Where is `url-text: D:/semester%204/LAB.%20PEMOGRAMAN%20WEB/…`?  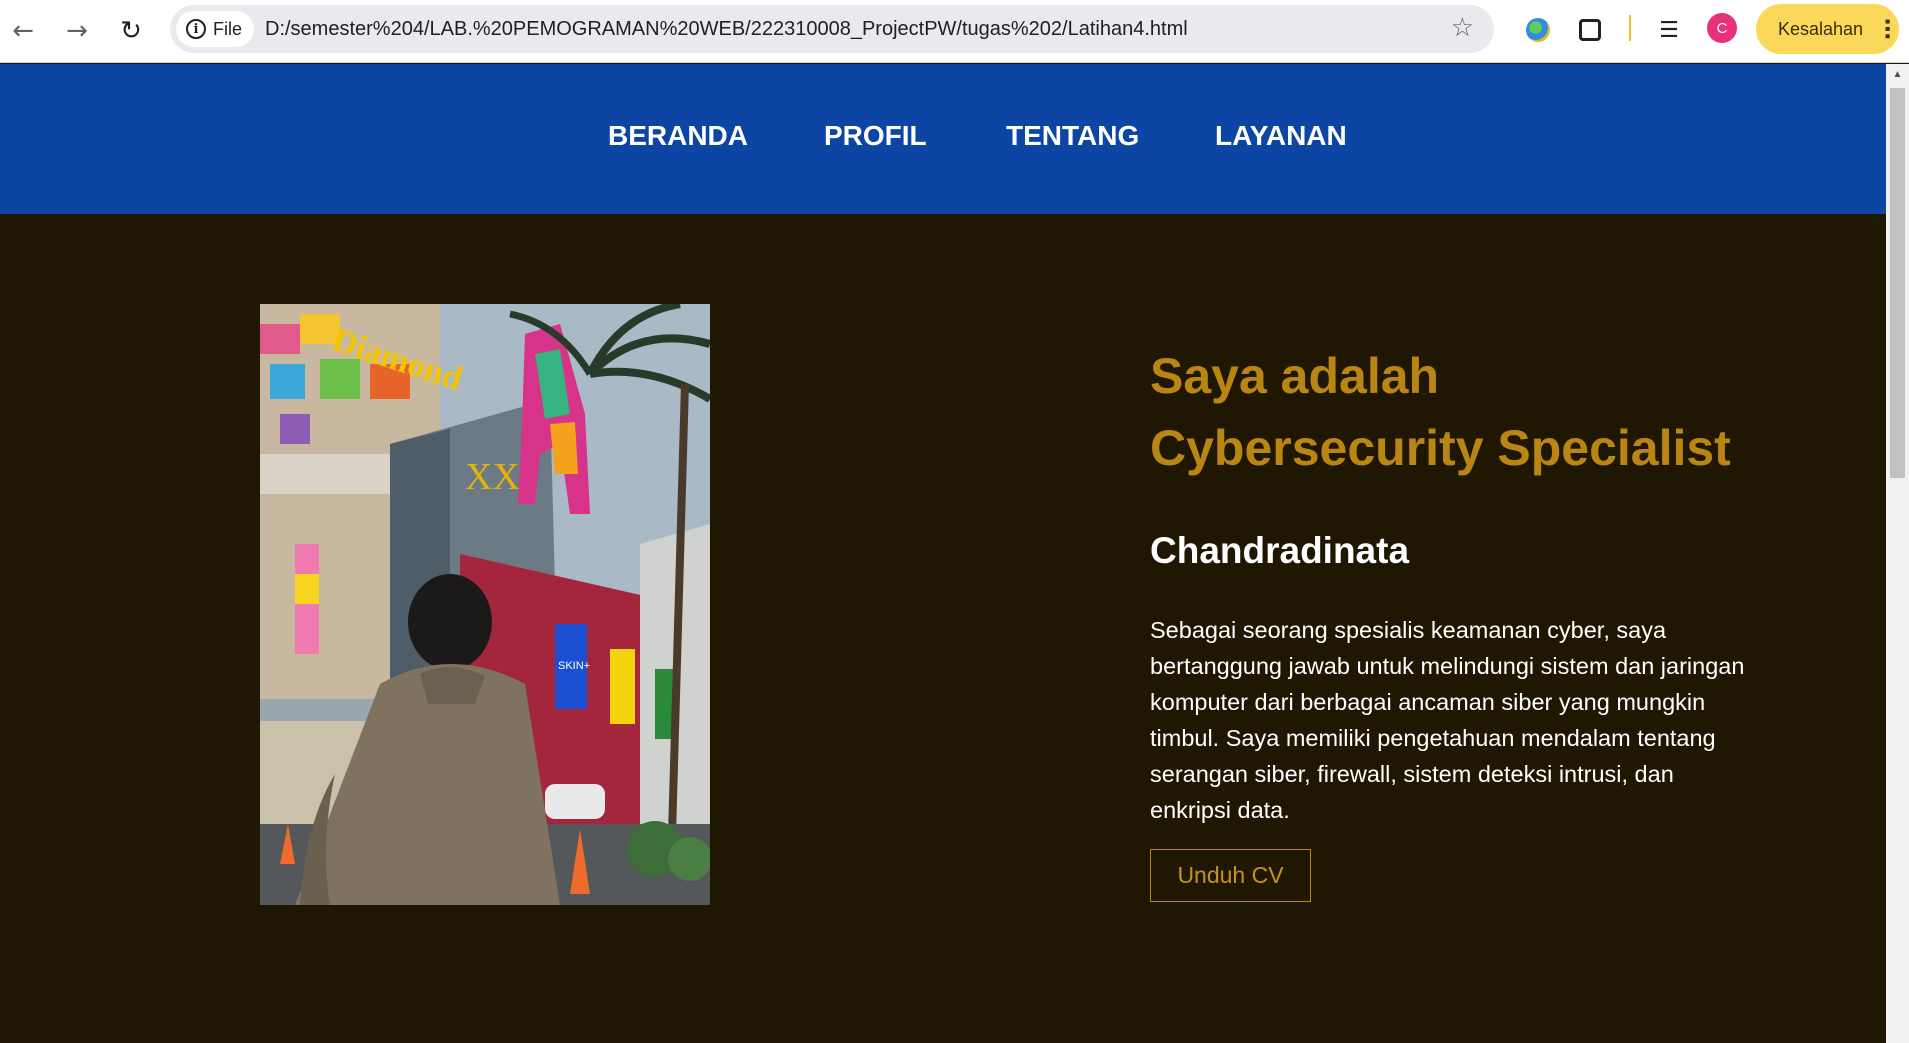 url-text: D:/semester%204/LAB.%20PEMOGRAMAN%20WEB/… is located at coordinates (726, 29).